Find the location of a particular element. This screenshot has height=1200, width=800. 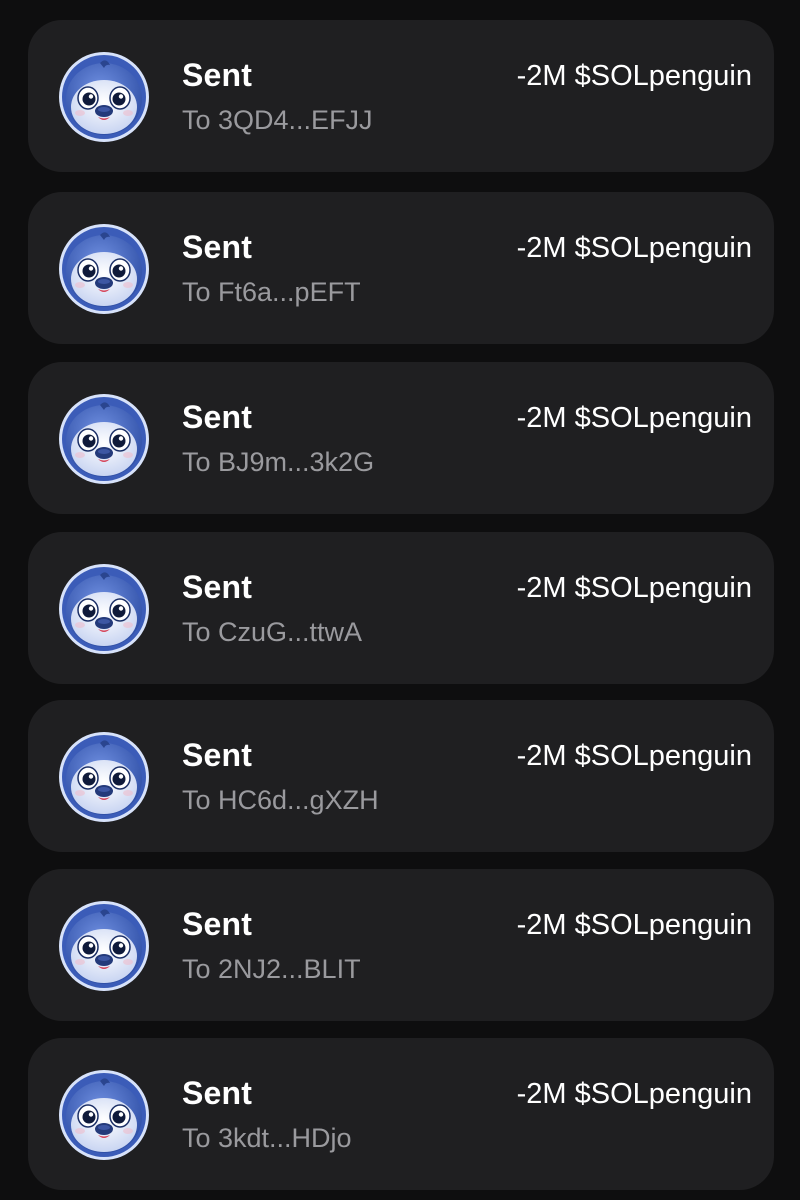

transaction-item: Sent To BJ9m...3k2G -2M $SOLpenguin is located at coordinates (401, 438).